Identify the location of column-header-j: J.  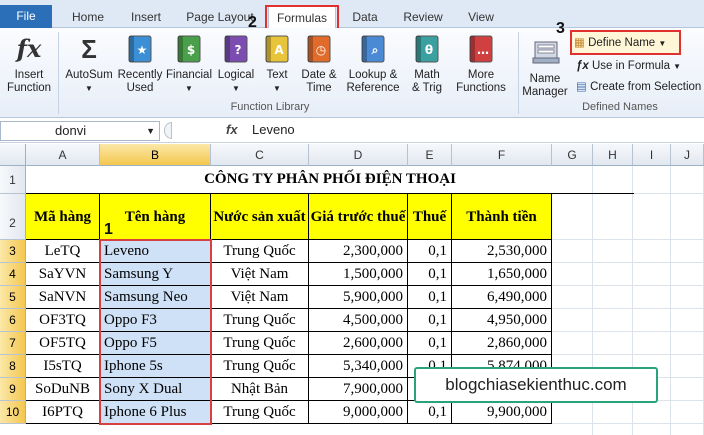
(687, 155).